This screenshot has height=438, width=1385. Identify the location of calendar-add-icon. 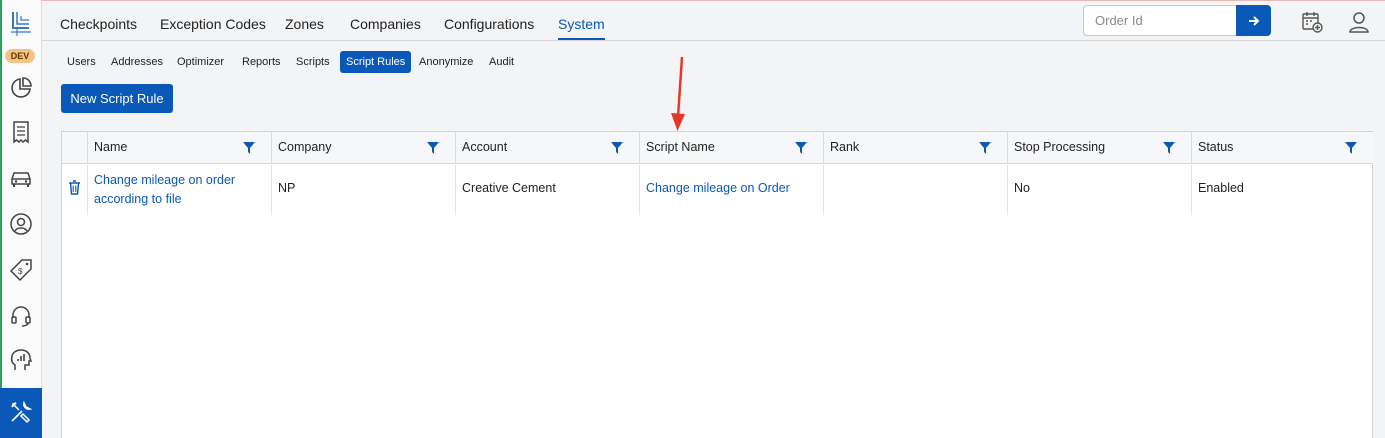
(1312, 22).